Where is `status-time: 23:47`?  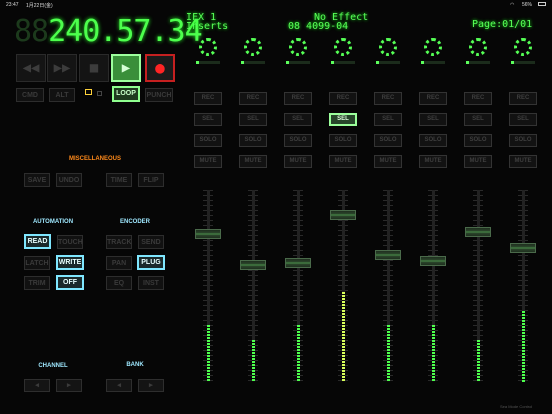 status-time: 23:47 is located at coordinates (12, 5).